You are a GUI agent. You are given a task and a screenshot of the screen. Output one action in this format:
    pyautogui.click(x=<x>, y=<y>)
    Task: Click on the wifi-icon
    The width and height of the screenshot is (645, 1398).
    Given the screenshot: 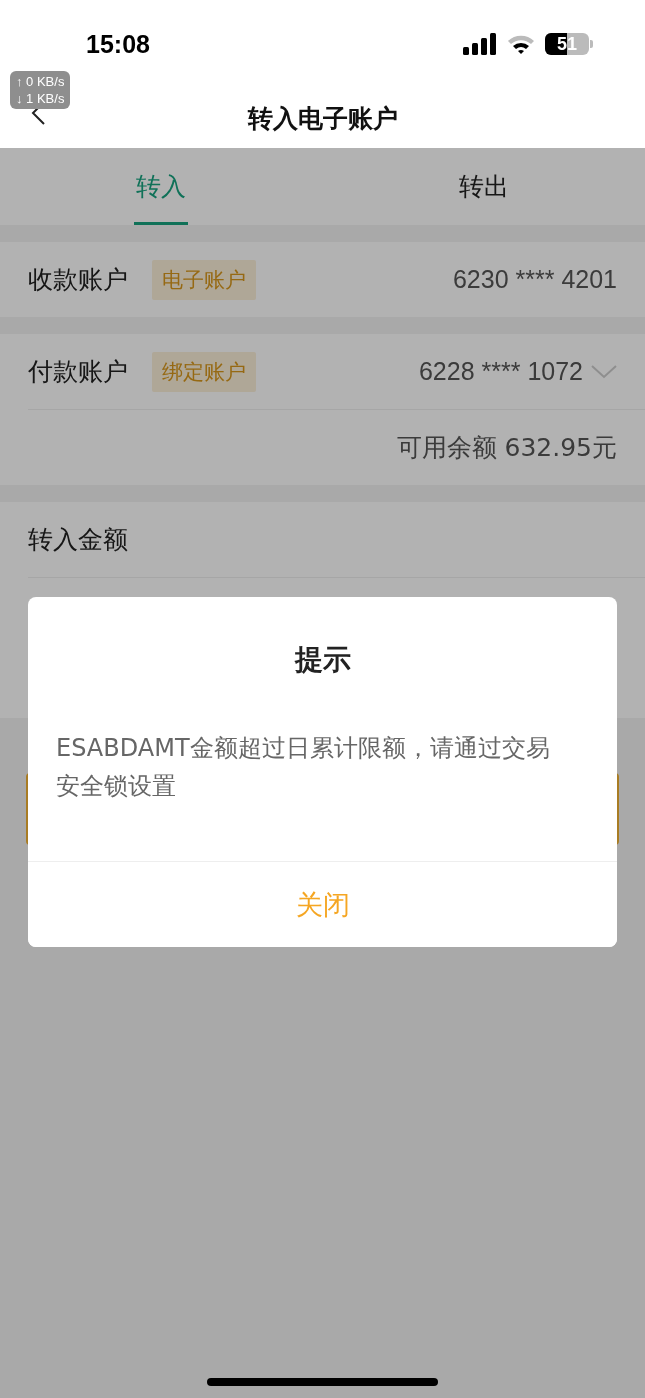 What is the action you would take?
    pyautogui.click(x=521, y=44)
    